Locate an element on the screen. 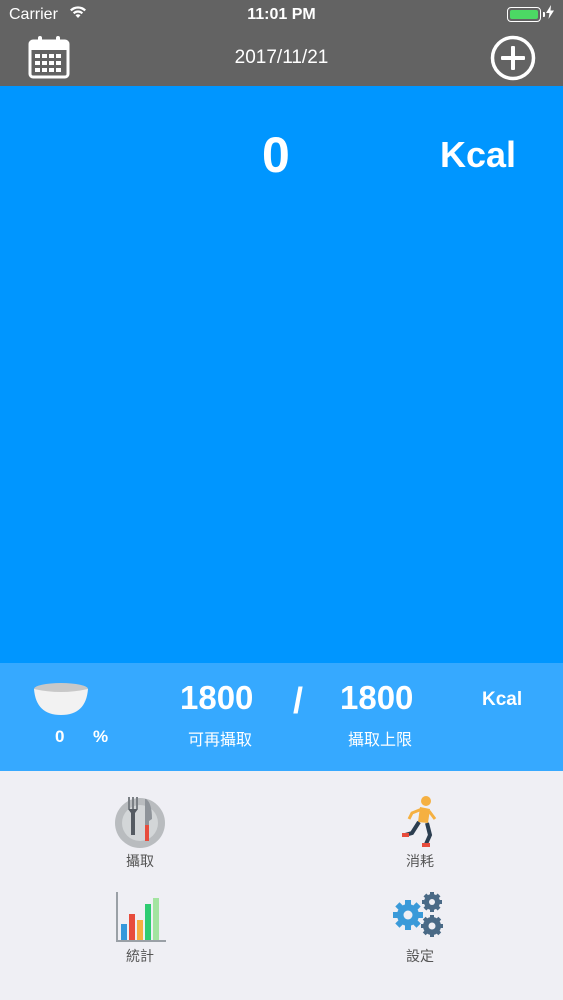  menu-burn-label: 消耗 is located at coordinates (420, 861).